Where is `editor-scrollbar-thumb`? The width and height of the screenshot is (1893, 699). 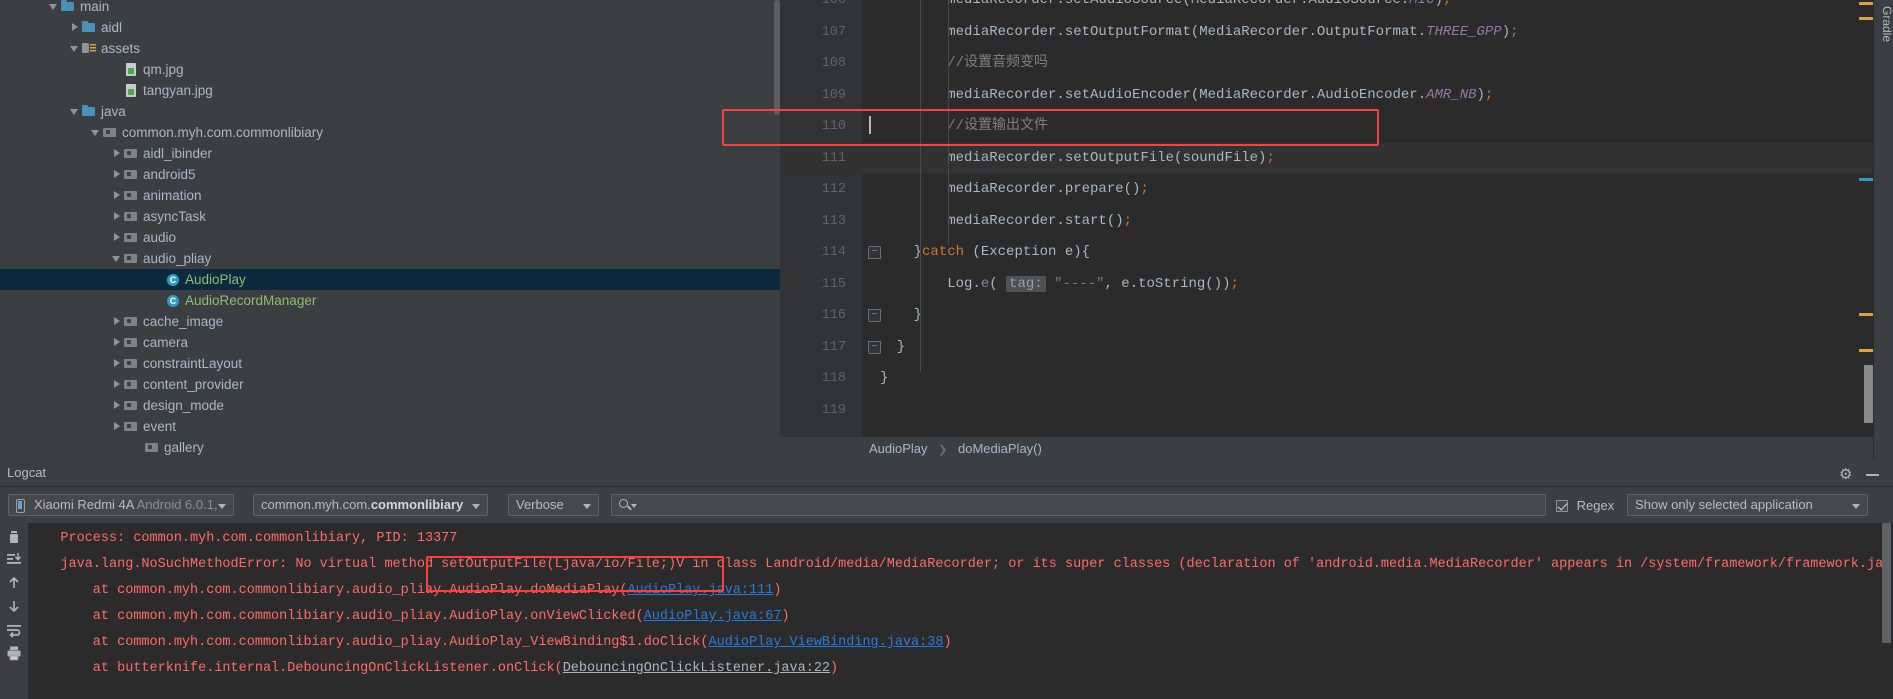
editor-scrollbar-thumb is located at coordinates (1868, 394).